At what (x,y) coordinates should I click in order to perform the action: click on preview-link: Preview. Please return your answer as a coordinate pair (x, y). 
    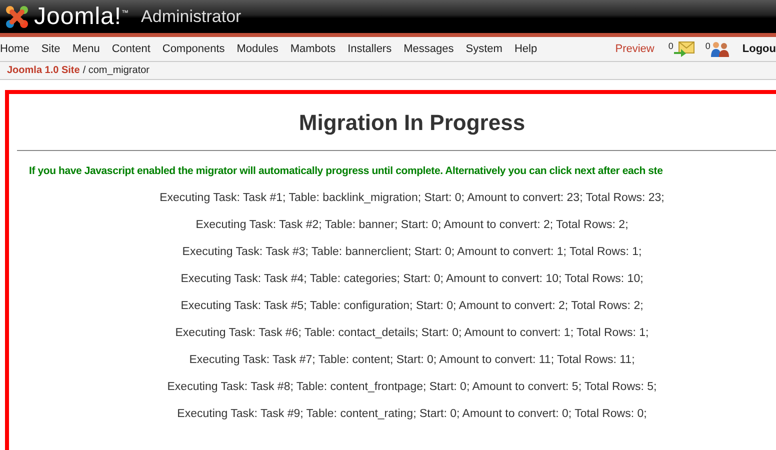
    Looking at the image, I should click on (634, 49).